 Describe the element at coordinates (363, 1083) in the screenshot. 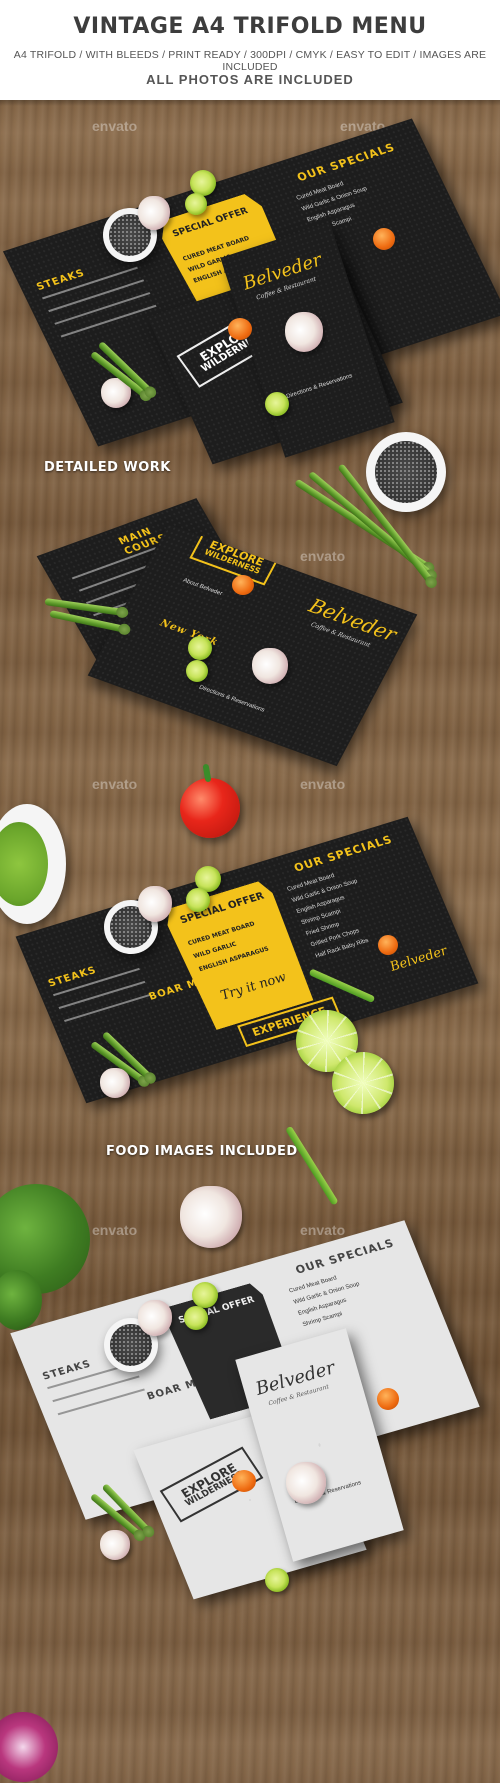

I see `lime-slice-icon` at that location.